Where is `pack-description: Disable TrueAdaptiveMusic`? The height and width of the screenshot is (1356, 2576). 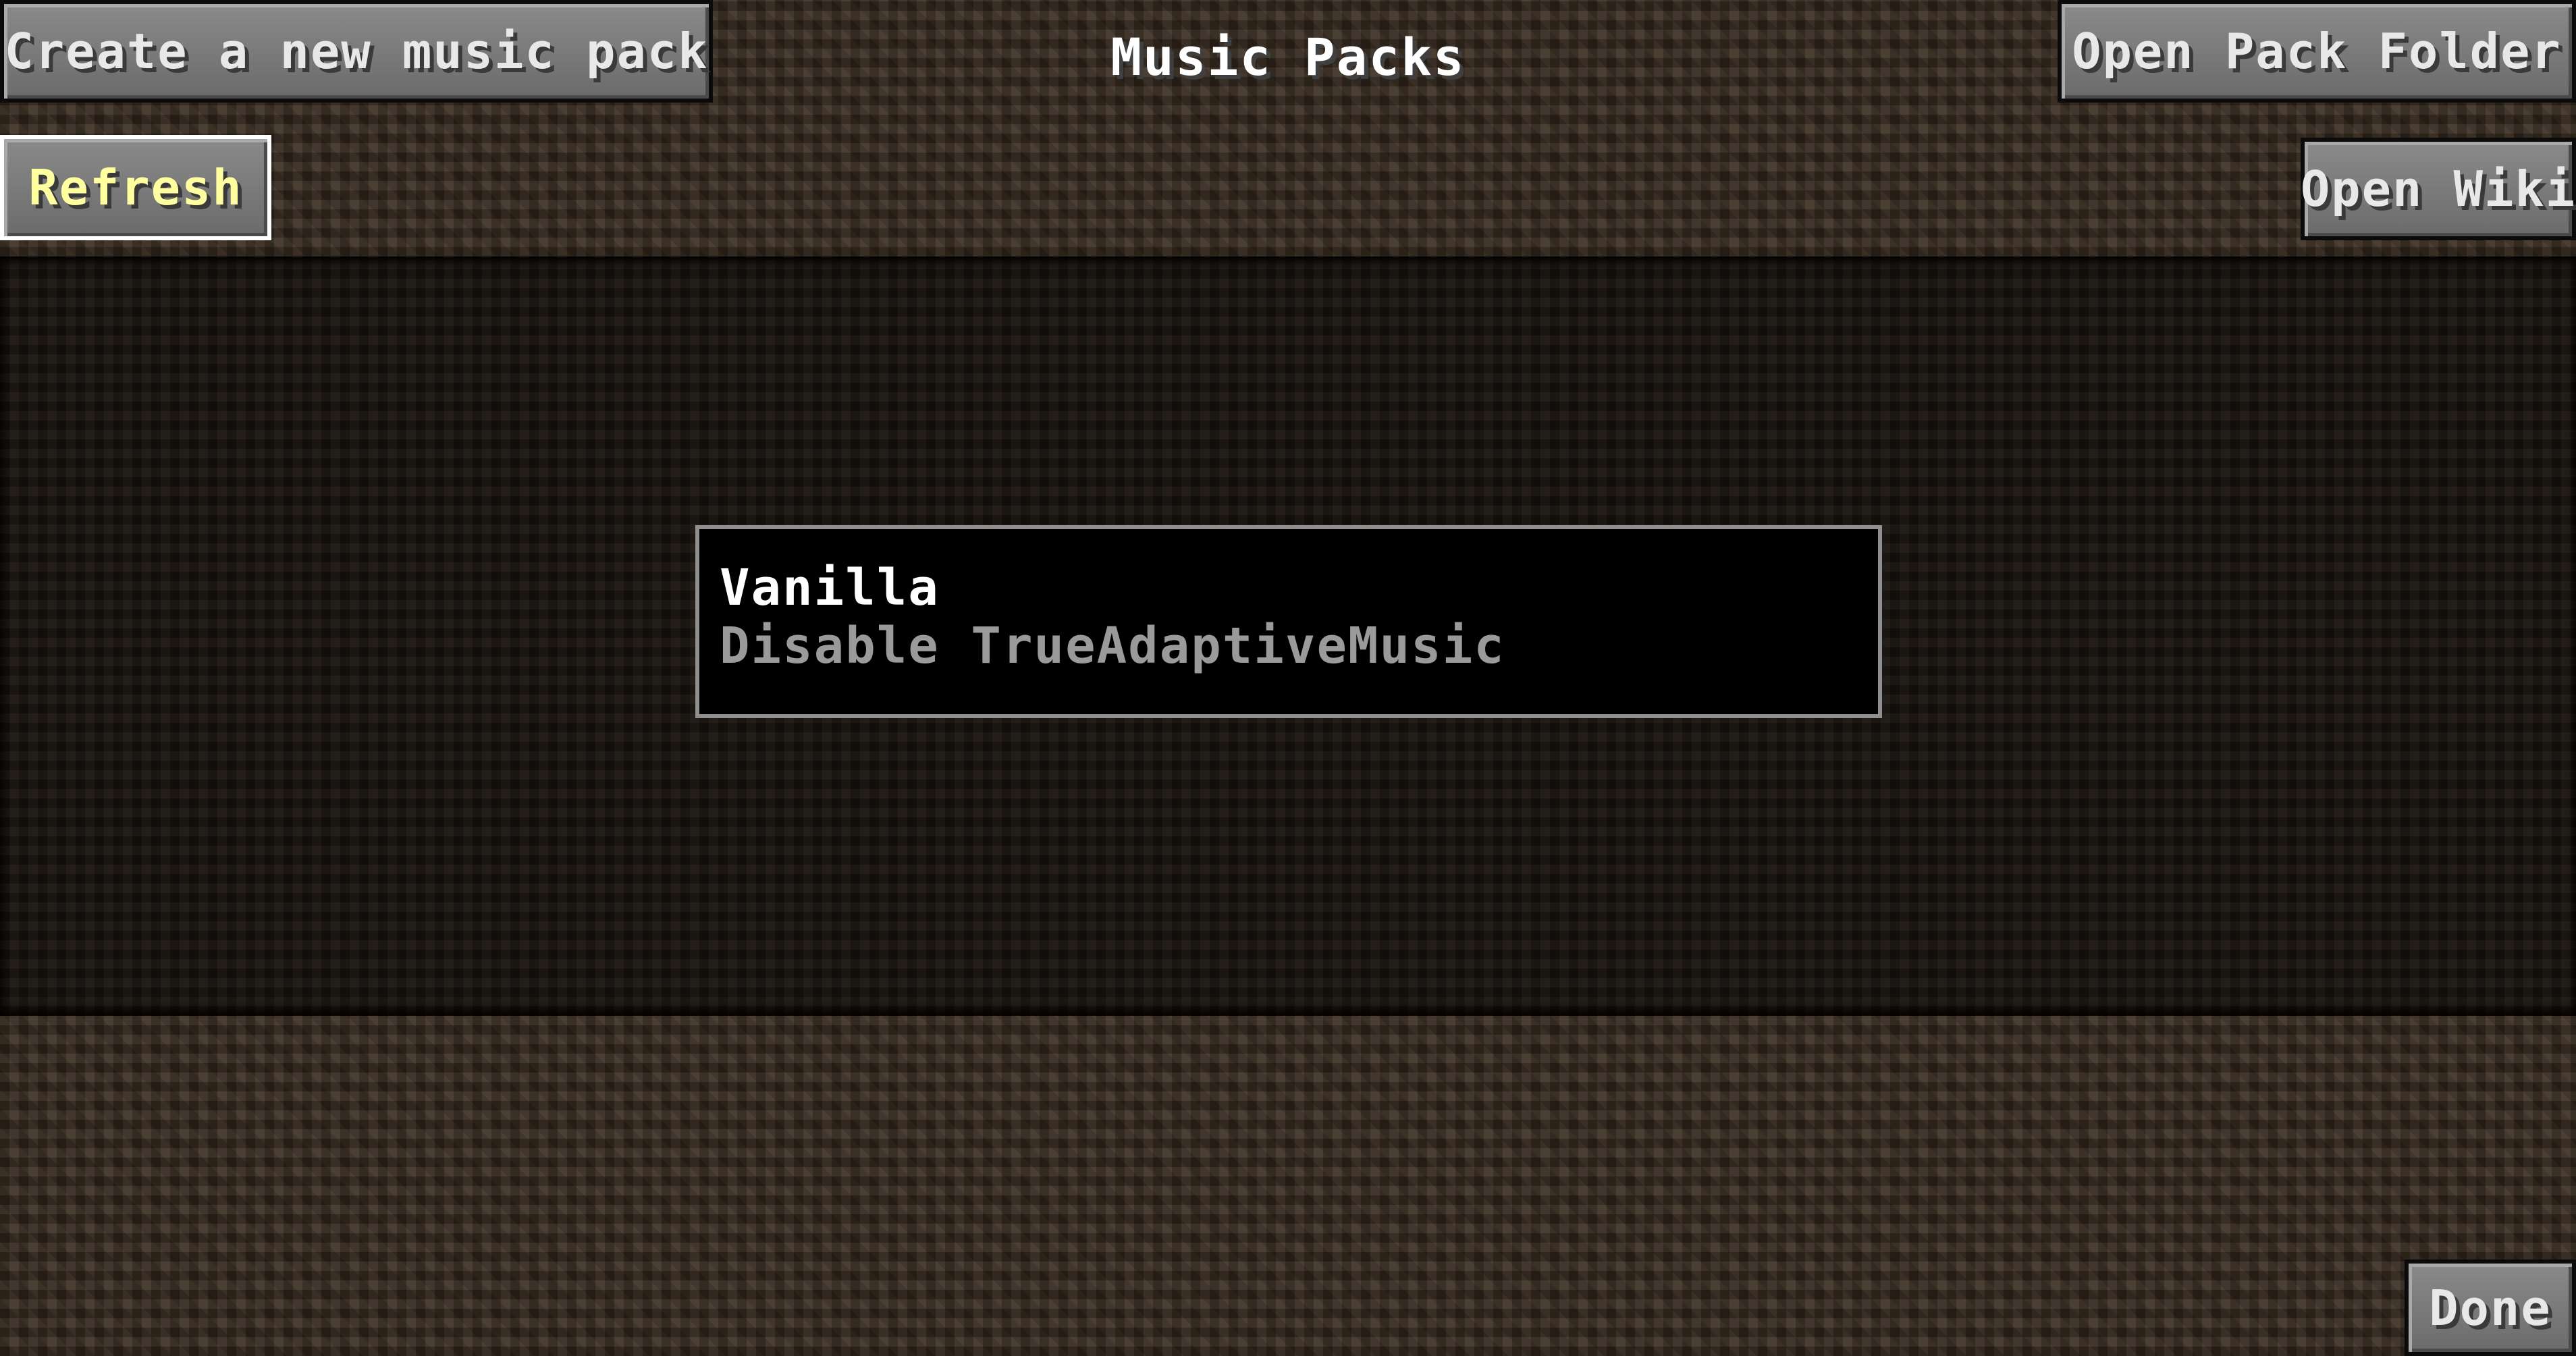 pack-description: Disable TrueAdaptiveMusic is located at coordinates (1112, 646).